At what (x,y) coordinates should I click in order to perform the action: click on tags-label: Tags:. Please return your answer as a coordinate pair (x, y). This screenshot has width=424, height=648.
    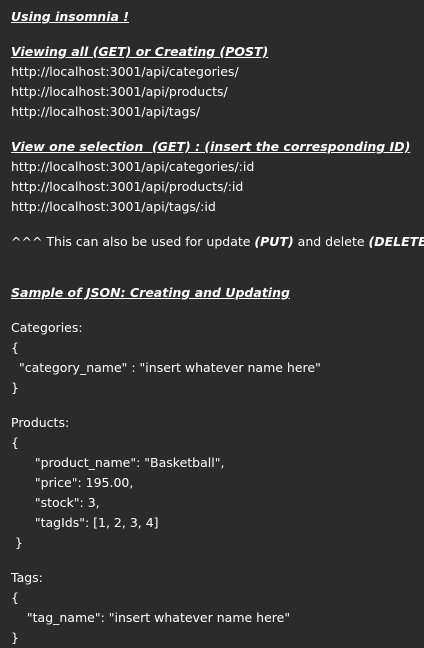
    Looking at the image, I should click on (27, 577).